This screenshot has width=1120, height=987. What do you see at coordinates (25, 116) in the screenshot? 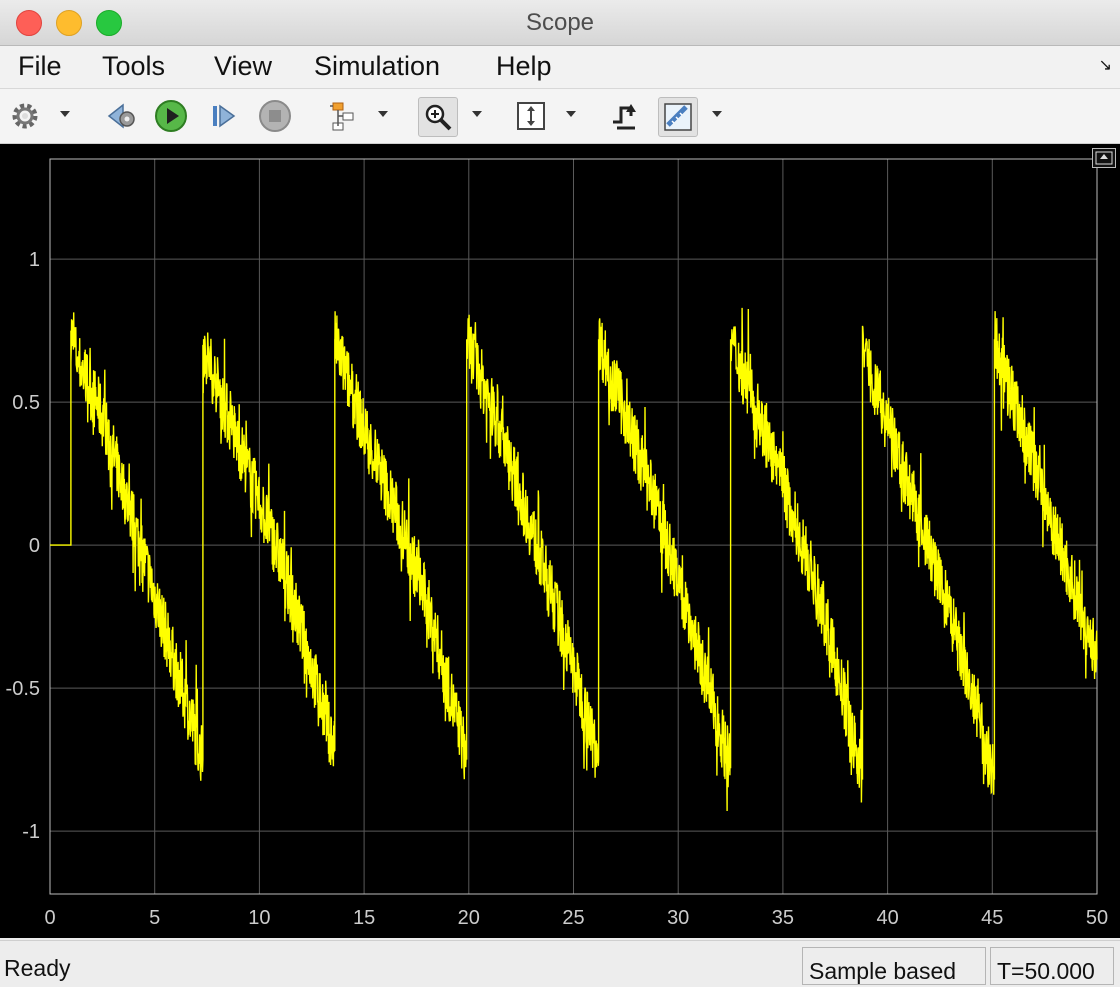
I see `settings-icon` at bounding box center [25, 116].